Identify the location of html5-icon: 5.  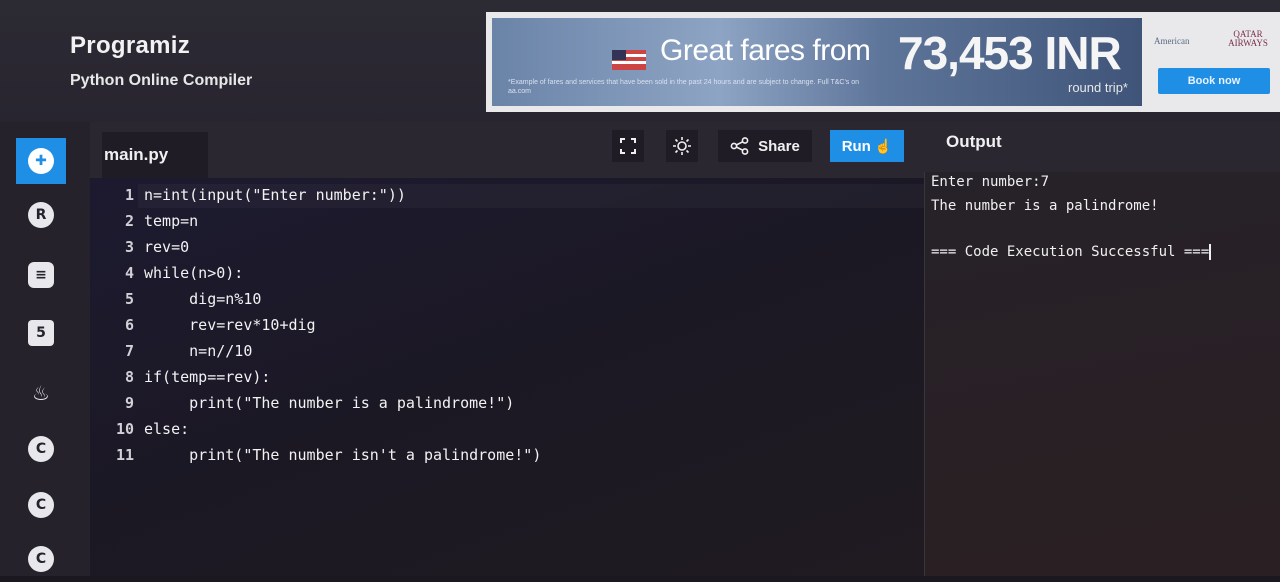
(41, 333).